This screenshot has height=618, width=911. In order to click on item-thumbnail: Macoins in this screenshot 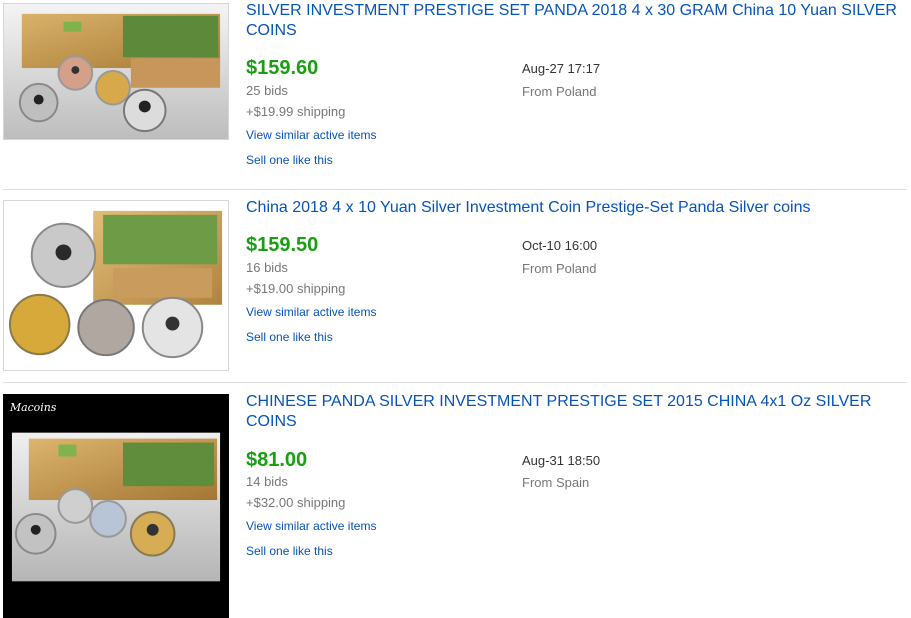, I will do `click(116, 506)`.